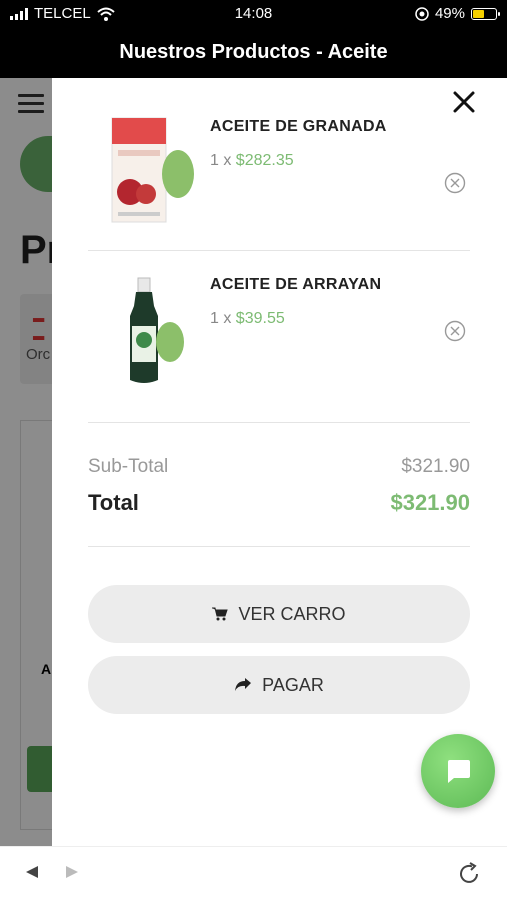  Describe the element at coordinates (292, 613) in the screenshot. I see `view-cart-label: VER CARRO` at that location.